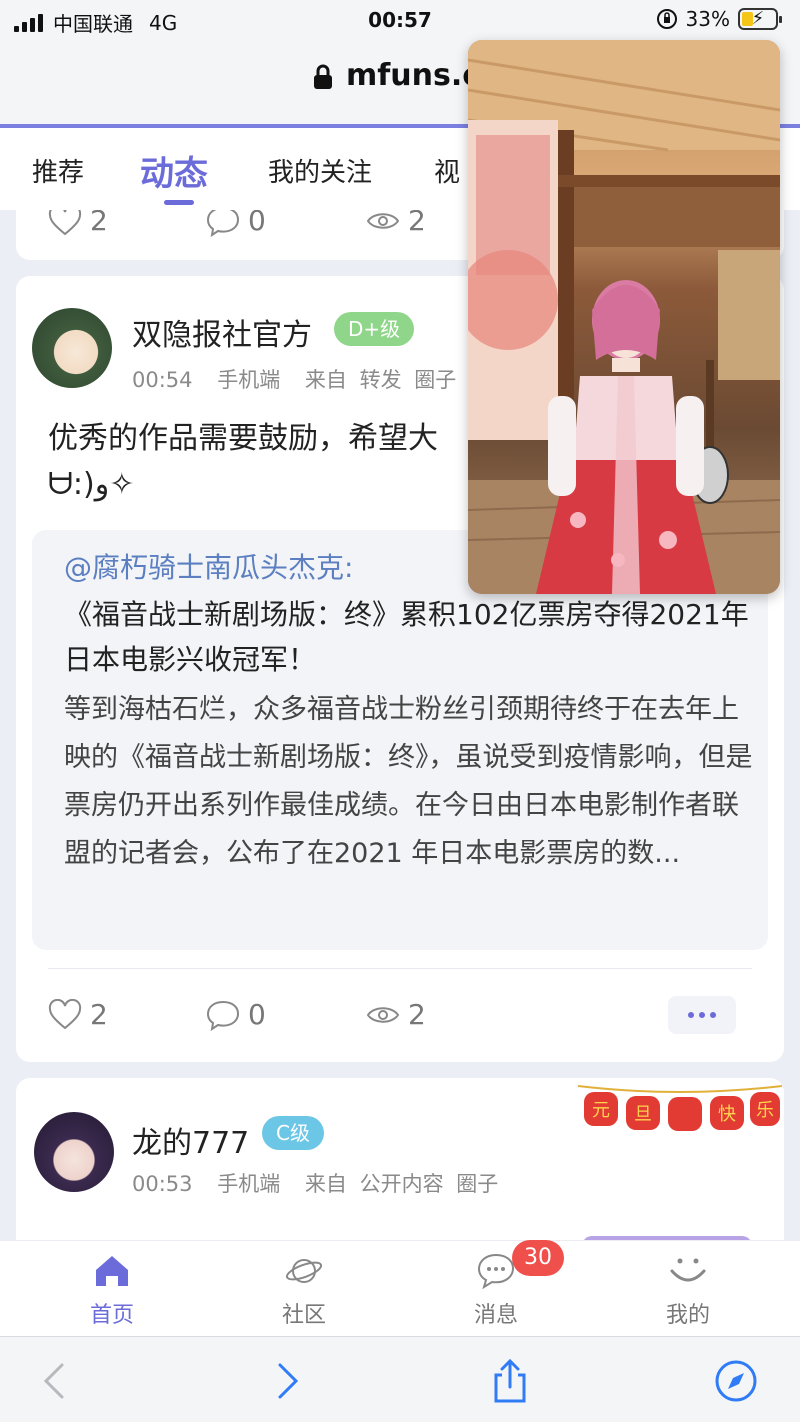 The image size is (800, 1422). What do you see at coordinates (320, 170) in the screenshot?
I see `tab-following: 我的关注` at bounding box center [320, 170].